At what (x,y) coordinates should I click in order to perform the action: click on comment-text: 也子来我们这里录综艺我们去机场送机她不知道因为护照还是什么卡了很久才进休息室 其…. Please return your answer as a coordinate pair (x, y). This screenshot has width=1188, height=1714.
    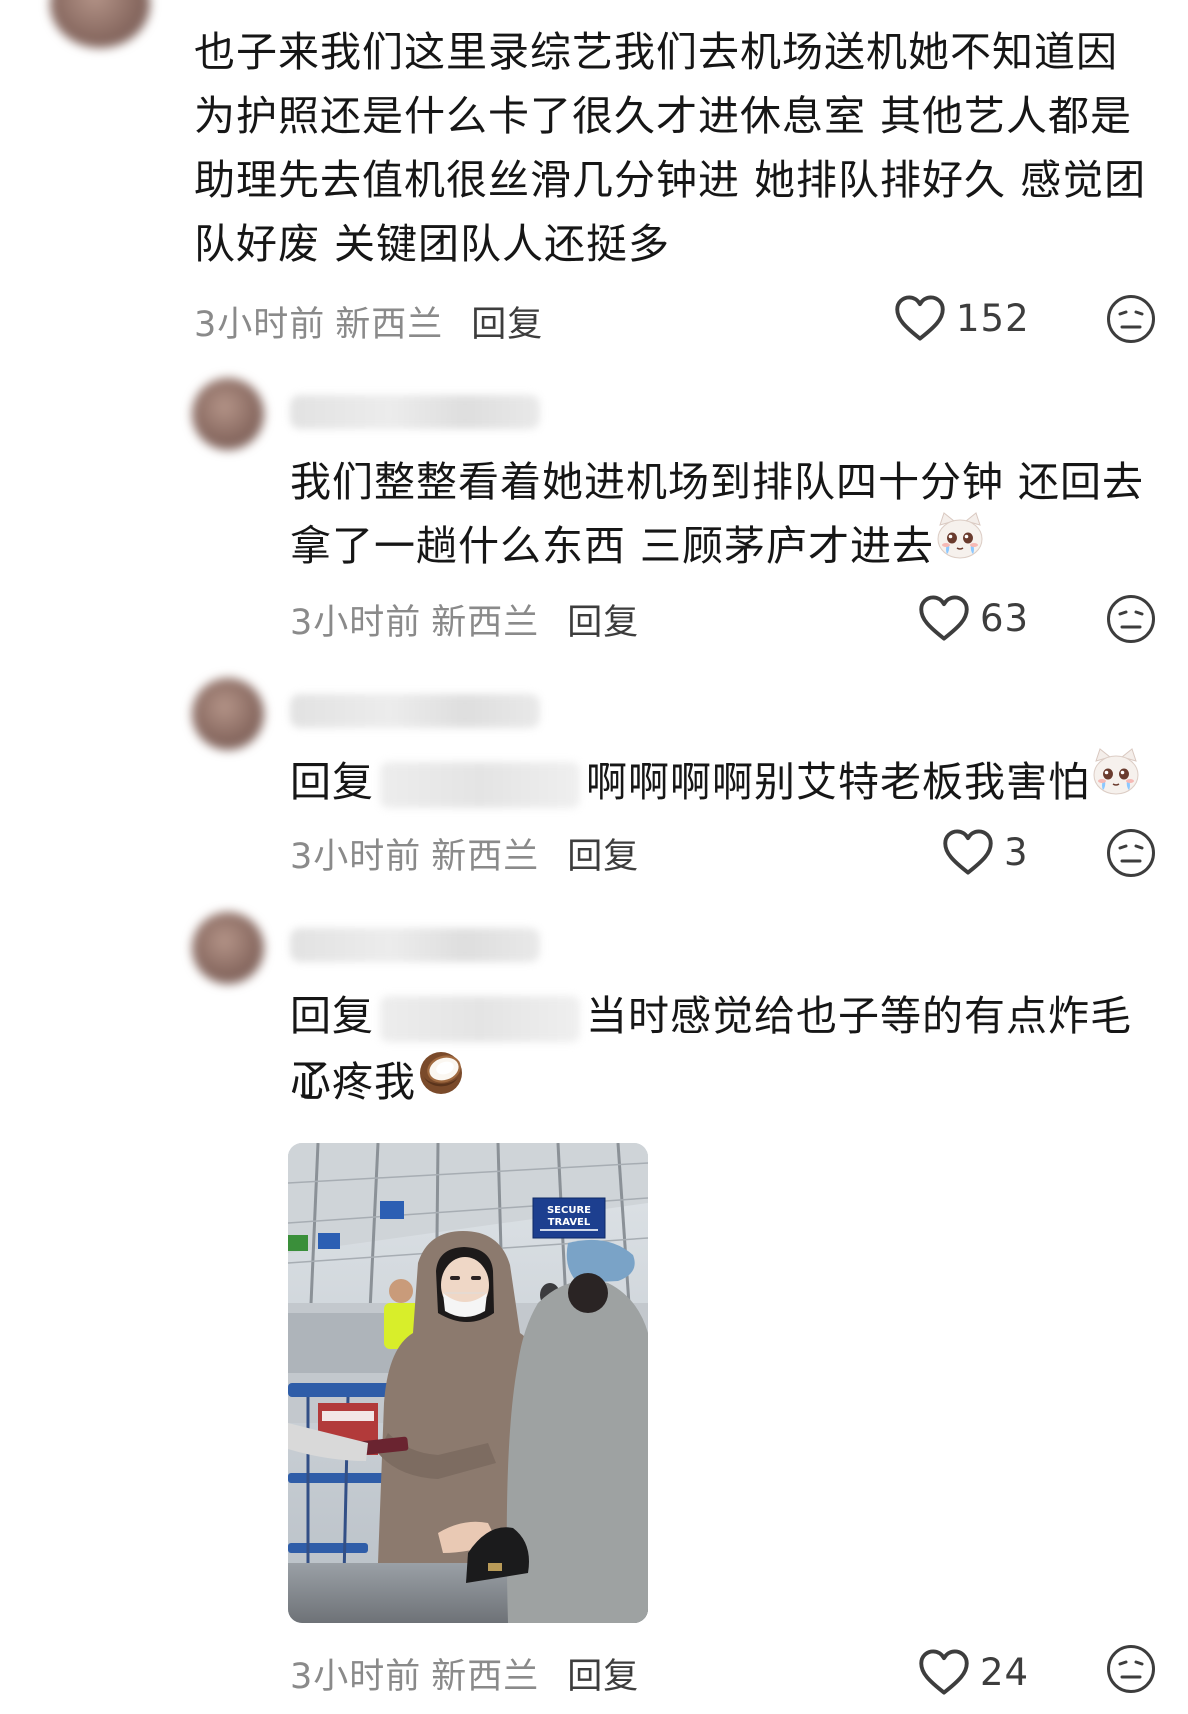
    Looking at the image, I should click on (670, 148).